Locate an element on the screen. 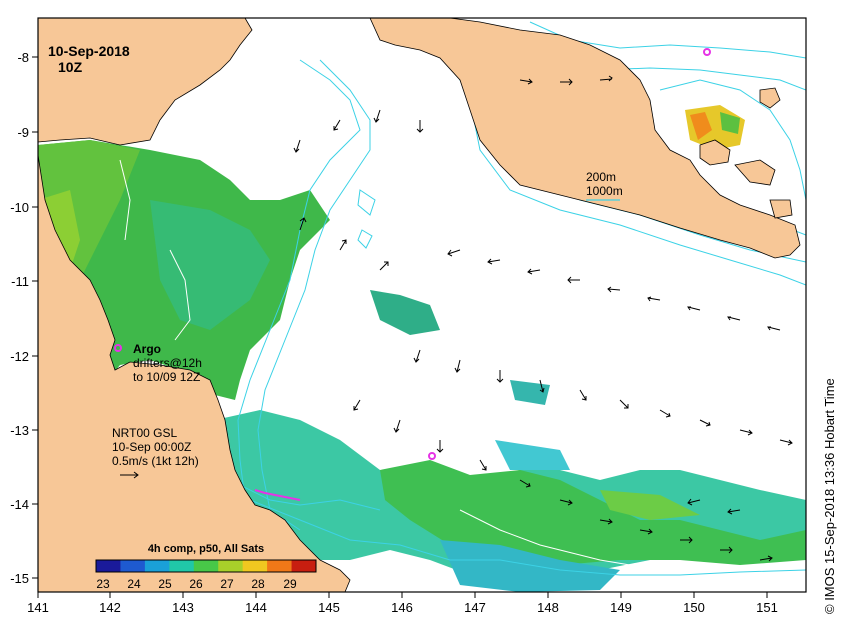 The height and width of the screenshot is (628, 847). colorbar-label-28: 28 is located at coordinates (258, 584).